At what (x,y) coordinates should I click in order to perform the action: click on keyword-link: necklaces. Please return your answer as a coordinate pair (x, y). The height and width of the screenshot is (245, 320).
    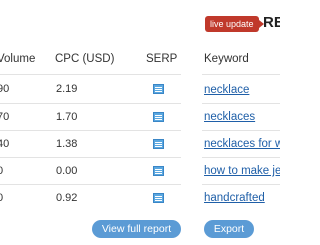
    Looking at the image, I should click on (242, 117).